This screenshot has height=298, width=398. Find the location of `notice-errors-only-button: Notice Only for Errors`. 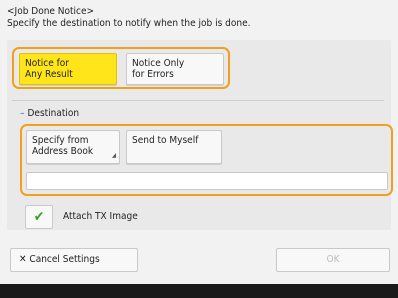

notice-errors-only-button: Notice Only for Errors is located at coordinates (175, 69).